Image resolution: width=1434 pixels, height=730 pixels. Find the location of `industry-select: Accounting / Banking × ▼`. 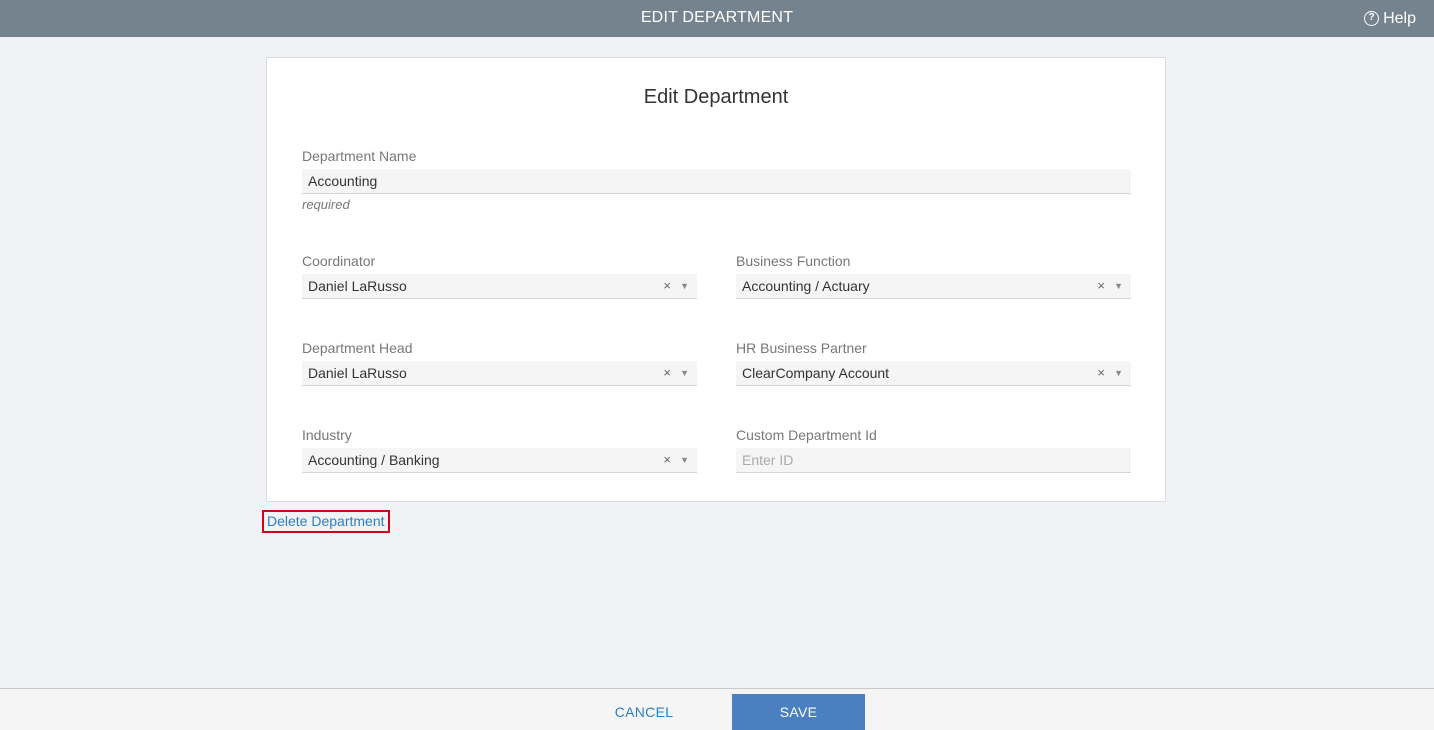

industry-select: Accounting / Banking × ▼ is located at coordinates (499, 460).